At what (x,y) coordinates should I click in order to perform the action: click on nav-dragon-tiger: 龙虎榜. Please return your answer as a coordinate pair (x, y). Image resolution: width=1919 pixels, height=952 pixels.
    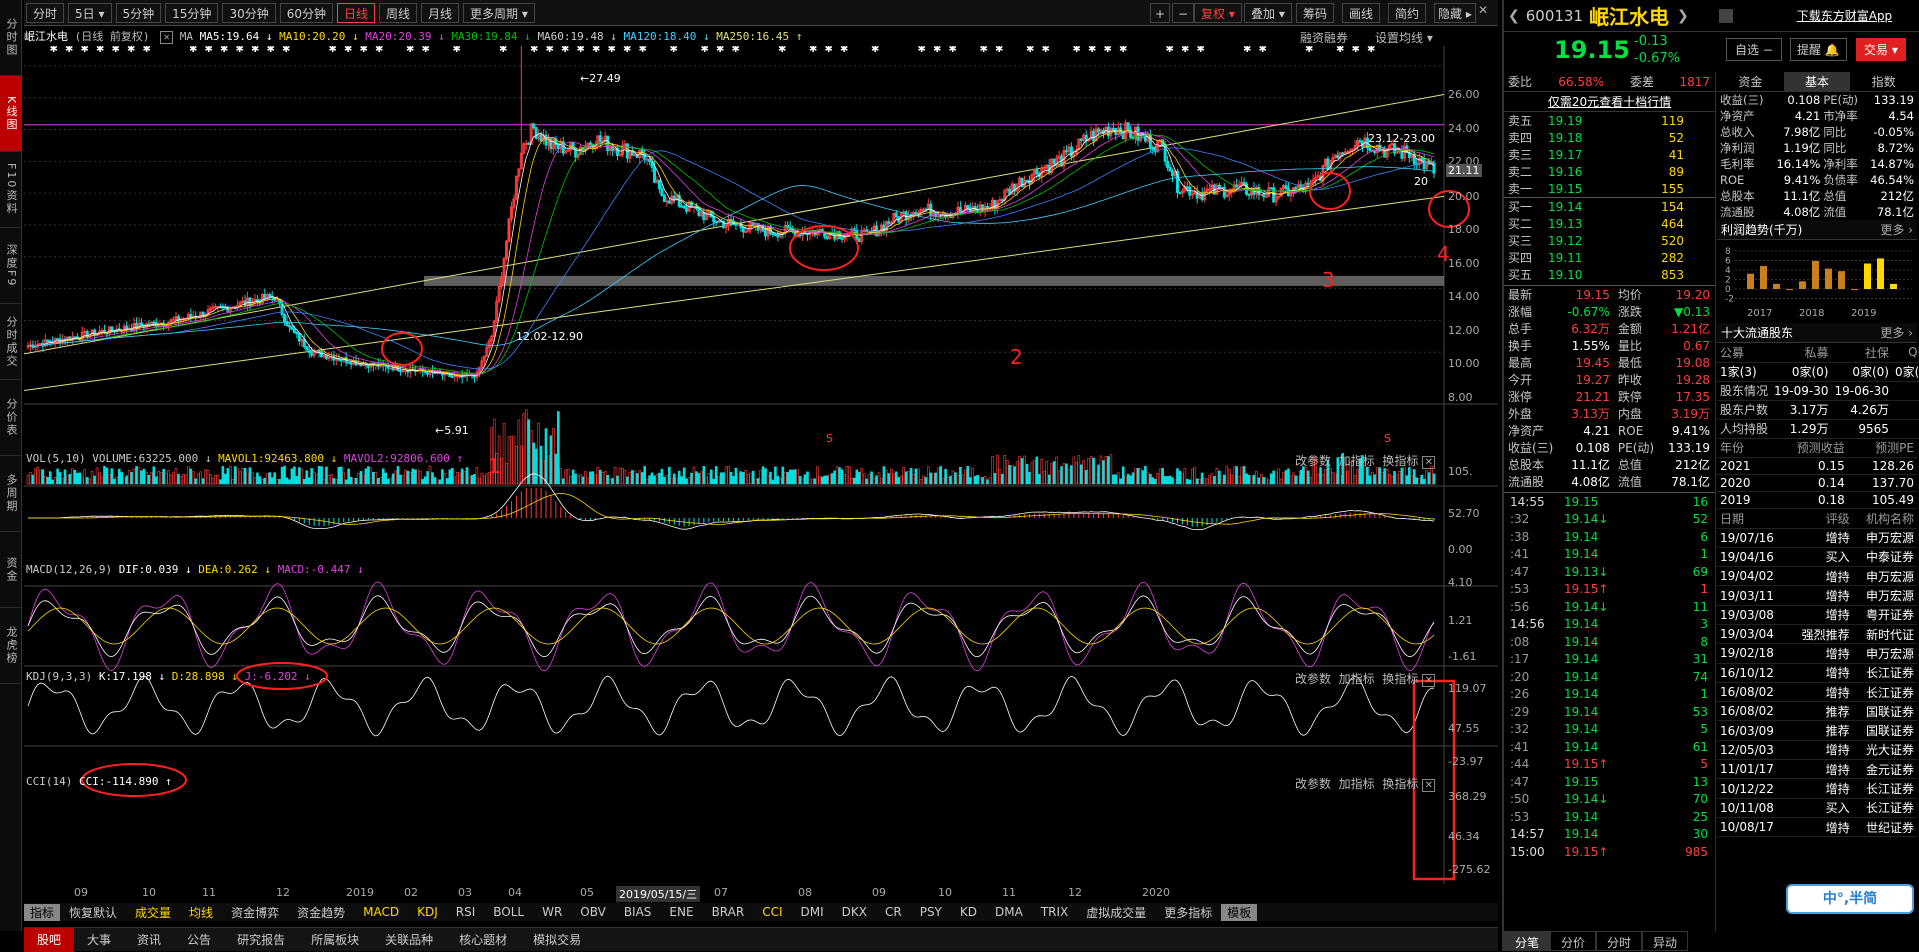
    Looking at the image, I should click on (11, 646).